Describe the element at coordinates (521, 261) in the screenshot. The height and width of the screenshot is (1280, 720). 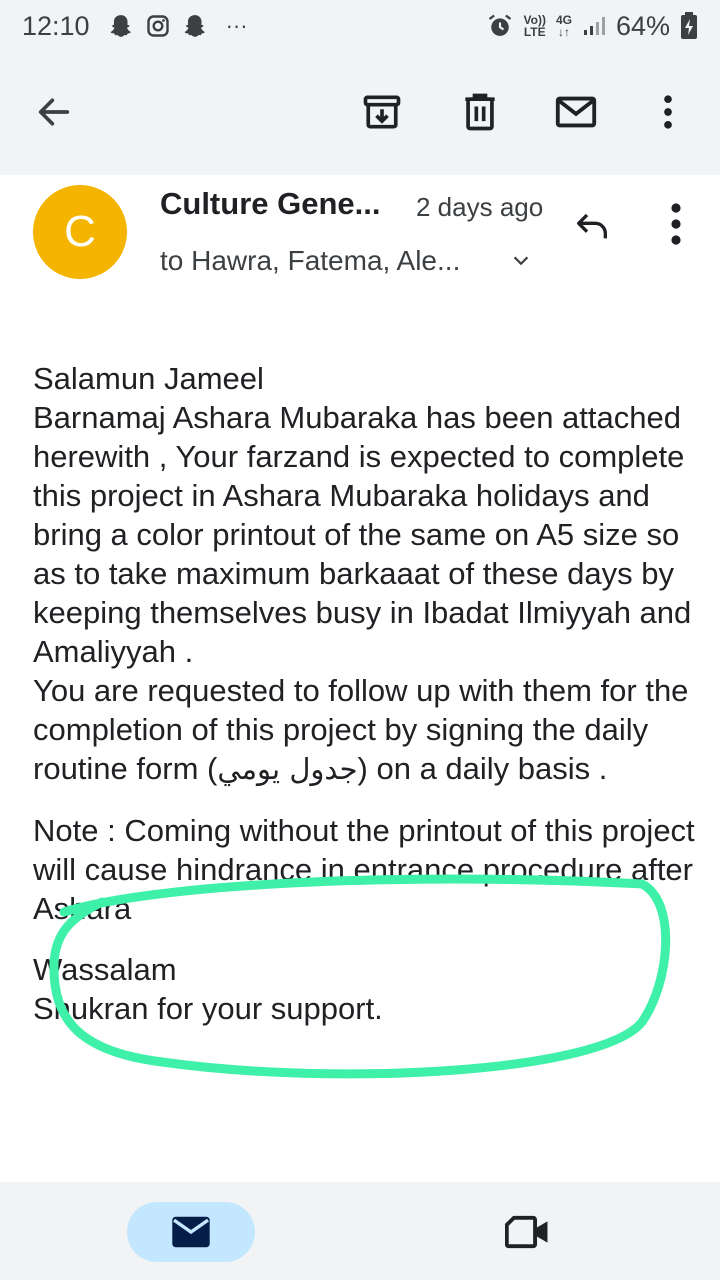
I see `chevron-down-icon` at that location.